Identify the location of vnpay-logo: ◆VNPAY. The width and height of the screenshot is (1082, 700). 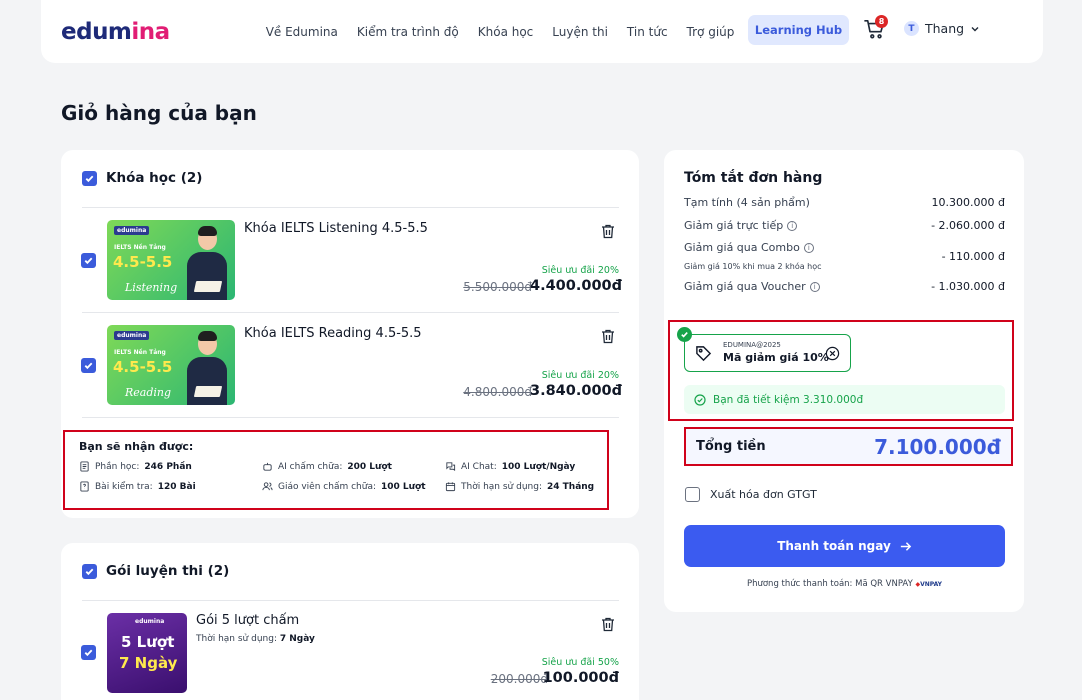
(929, 584).